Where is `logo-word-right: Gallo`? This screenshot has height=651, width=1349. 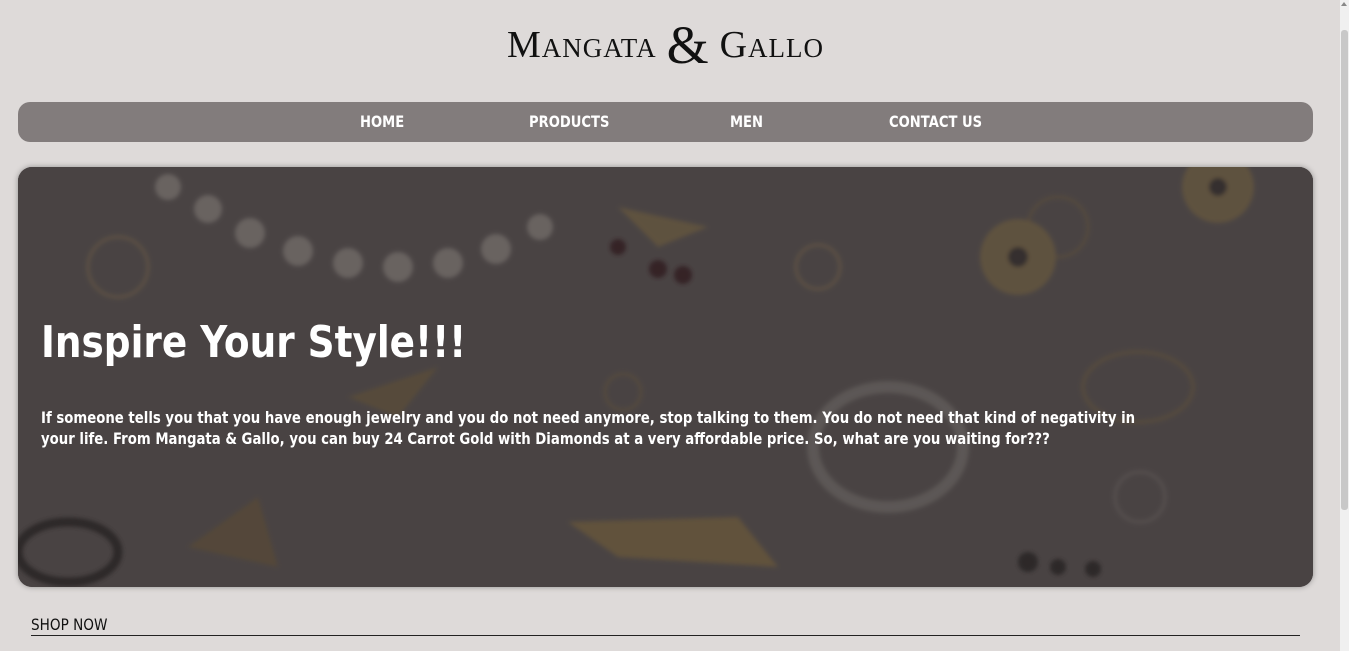 logo-word-right: Gallo is located at coordinates (772, 45).